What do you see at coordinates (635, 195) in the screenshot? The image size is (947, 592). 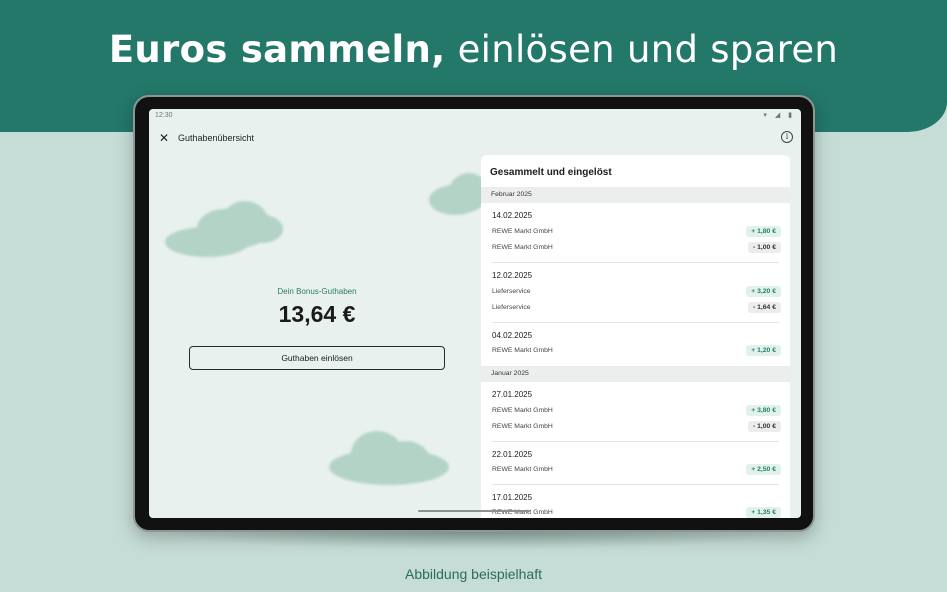 I see `month-header: Februar 2025` at bounding box center [635, 195].